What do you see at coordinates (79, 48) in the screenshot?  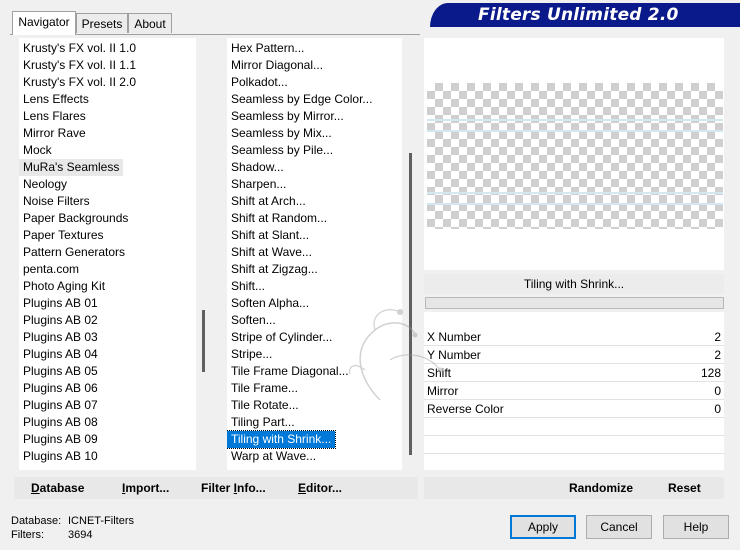 I see `category-list-item: Krusty's FX vol. II 1.0` at bounding box center [79, 48].